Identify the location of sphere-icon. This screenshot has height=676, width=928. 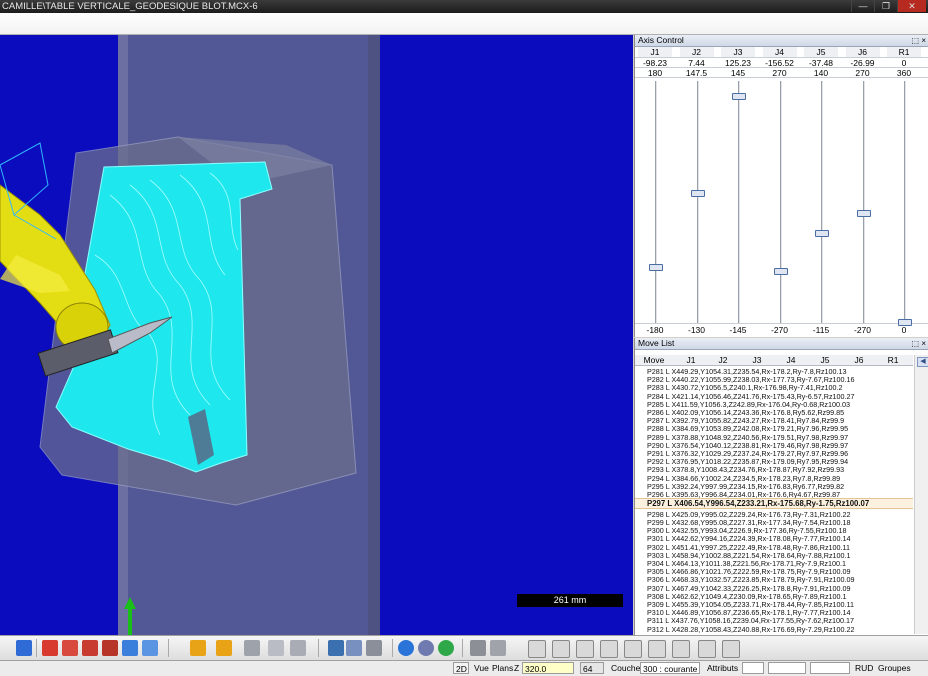
(426, 648).